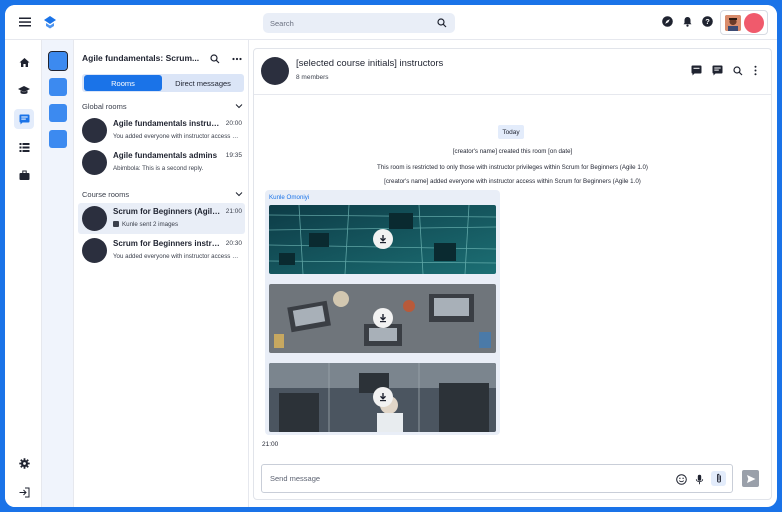 The width and height of the screenshot is (782, 512). I want to click on room-time: 20:30, so click(233, 243).